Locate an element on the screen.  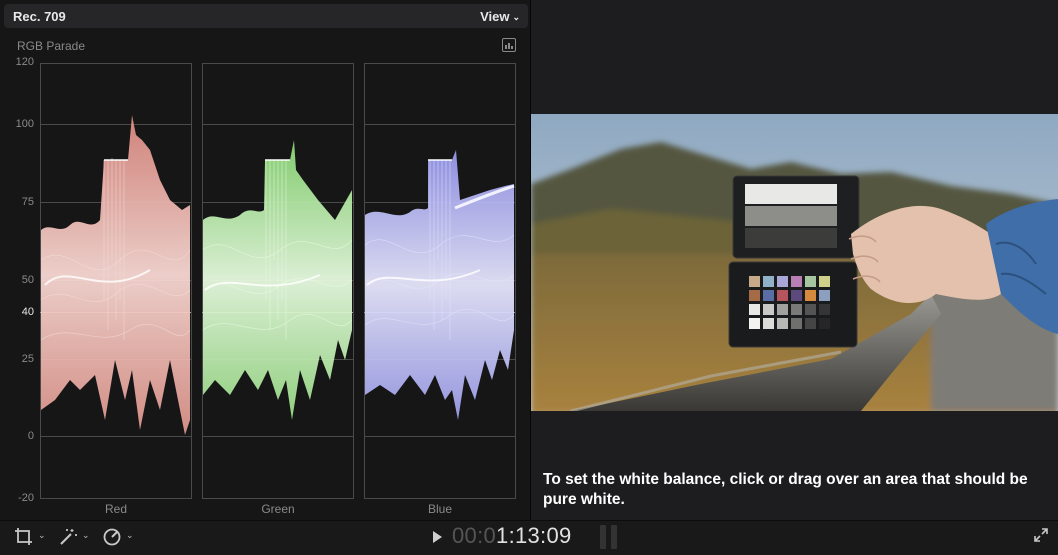
viewer-toolbar: ⌄ ⌄ ⌄ 00:01:13:09 is located at coordinates (529, 537).